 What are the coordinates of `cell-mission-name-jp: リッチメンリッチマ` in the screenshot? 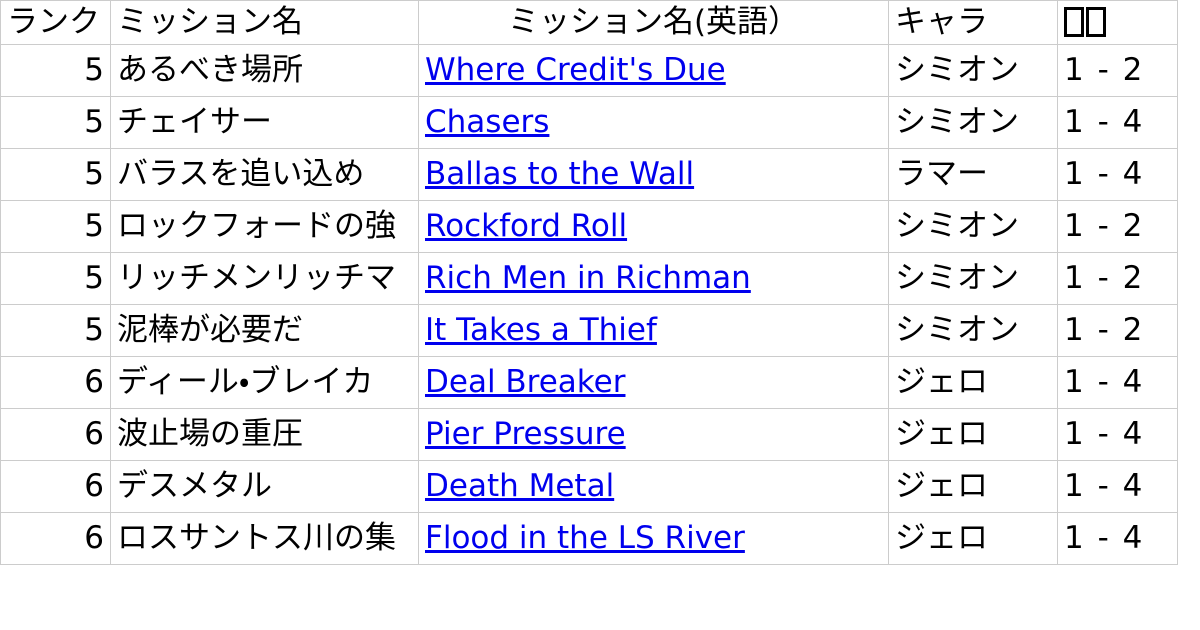 It's located at (264, 278).